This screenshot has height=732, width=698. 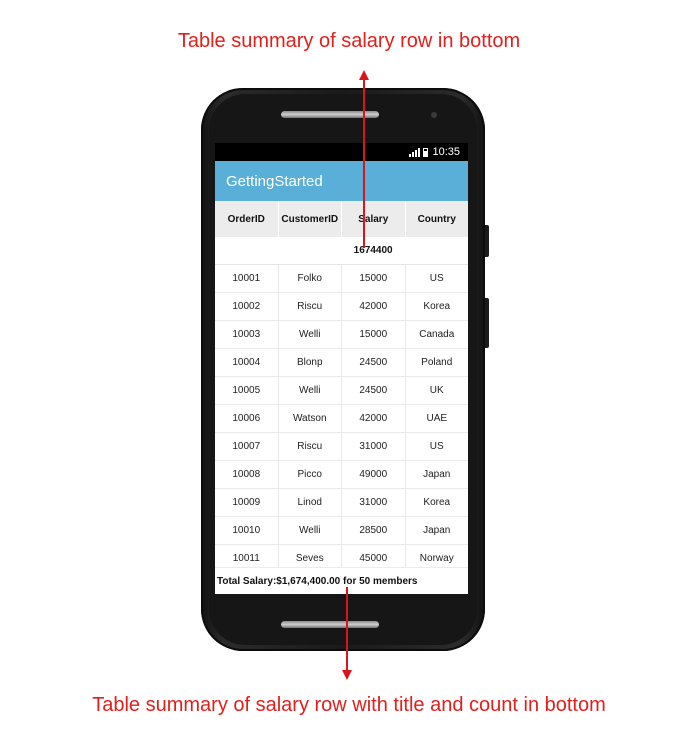 I want to click on table-cell: 49000, so click(x=374, y=474).